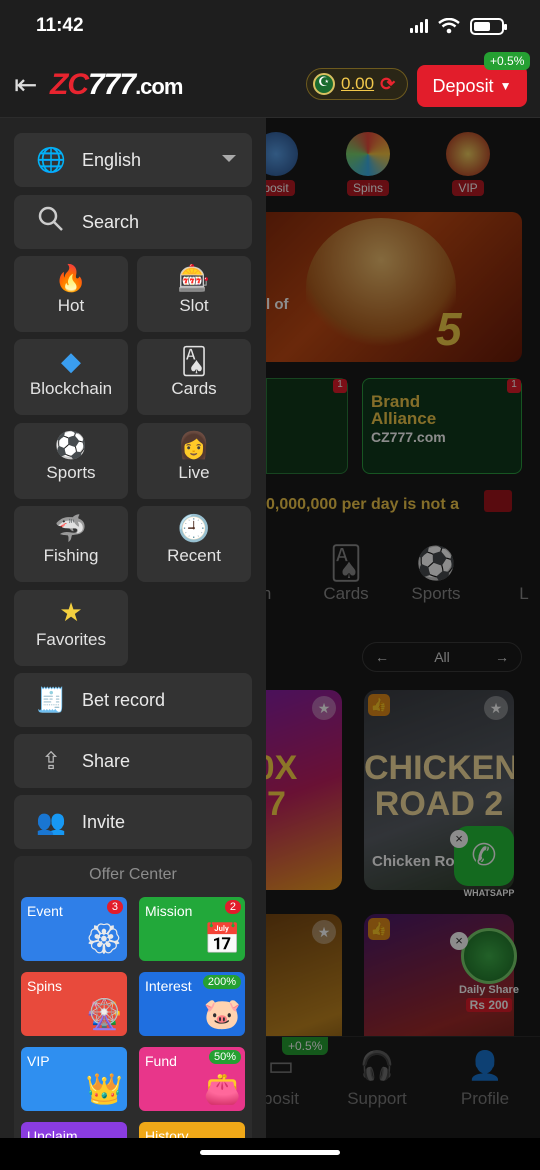 This screenshot has width=540, height=1170. I want to click on menu-recent: 🕘 Recent, so click(194, 544).